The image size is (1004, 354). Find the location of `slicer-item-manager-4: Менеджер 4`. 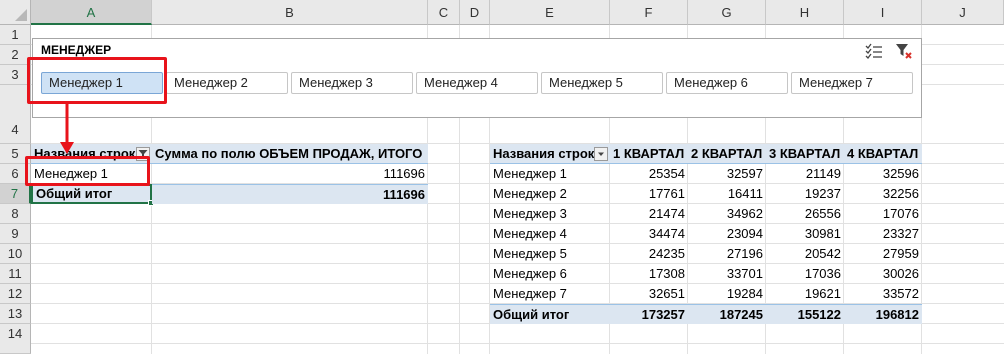

slicer-item-manager-4: Менеджер 4 is located at coordinates (477, 83).